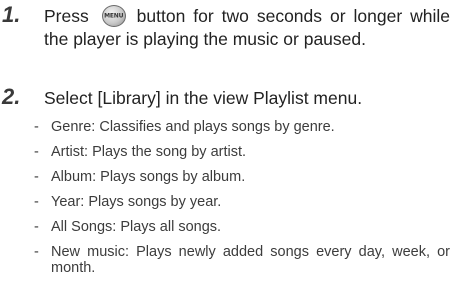 Image resolution: width=454 pixels, height=300 pixels. What do you see at coordinates (136, 202) in the screenshot?
I see `list-item-text: Year: Plays songs by year.` at bounding box center [136, 202].